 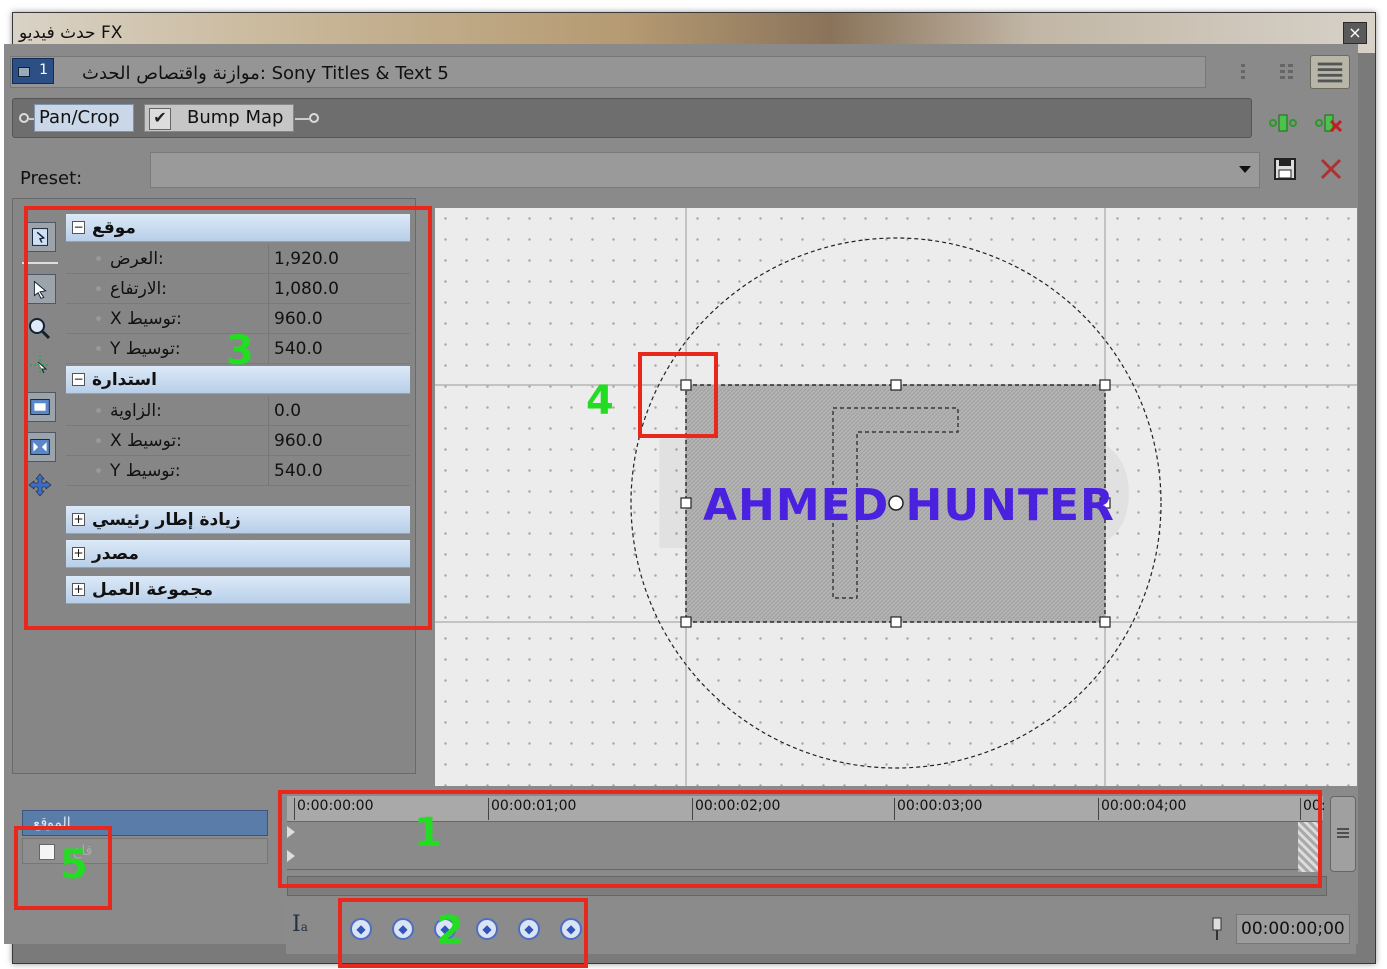 I want to click on view-columns-icon, so click(x=1287, y=72).